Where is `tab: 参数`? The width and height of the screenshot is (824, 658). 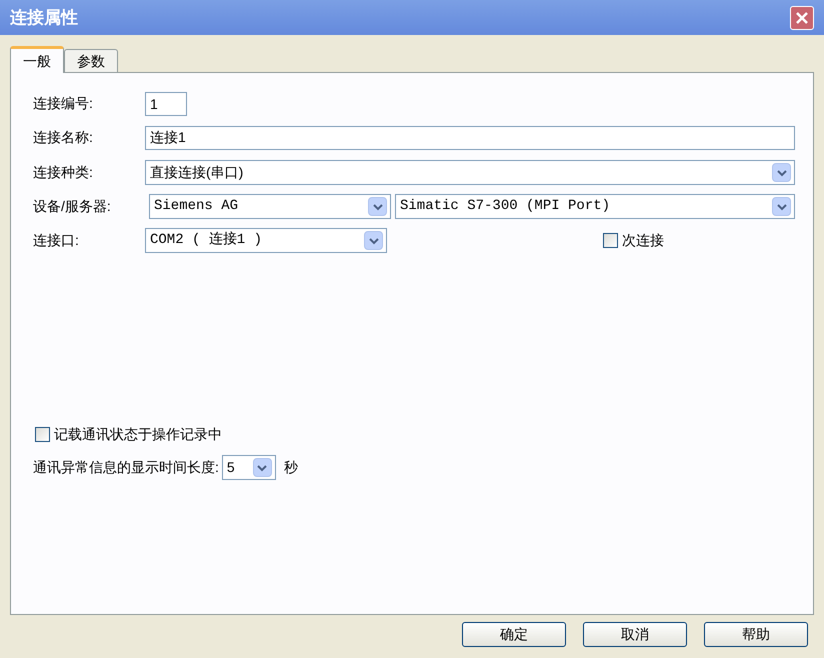
tab: 参数 is located at coordinates (91, 60).